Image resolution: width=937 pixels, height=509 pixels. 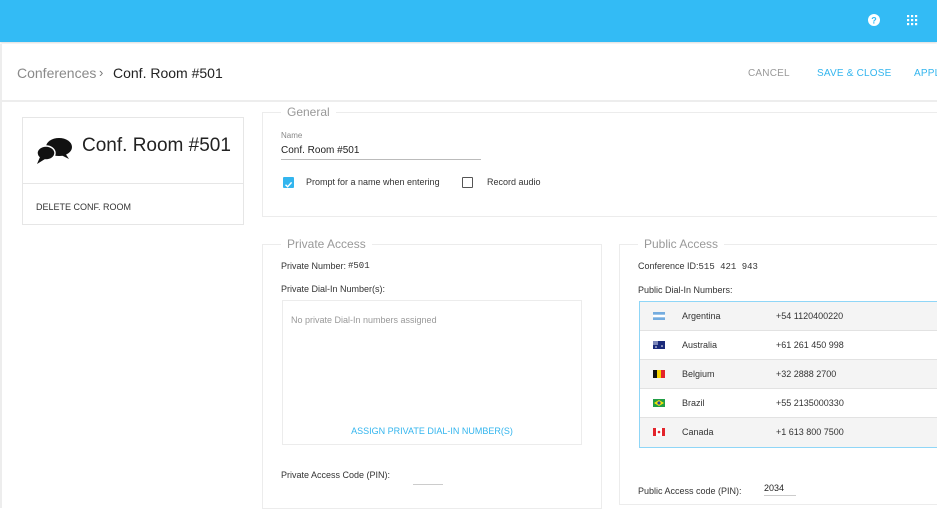 I want to click on australia-flag-icon, so click(x=659, y=345).